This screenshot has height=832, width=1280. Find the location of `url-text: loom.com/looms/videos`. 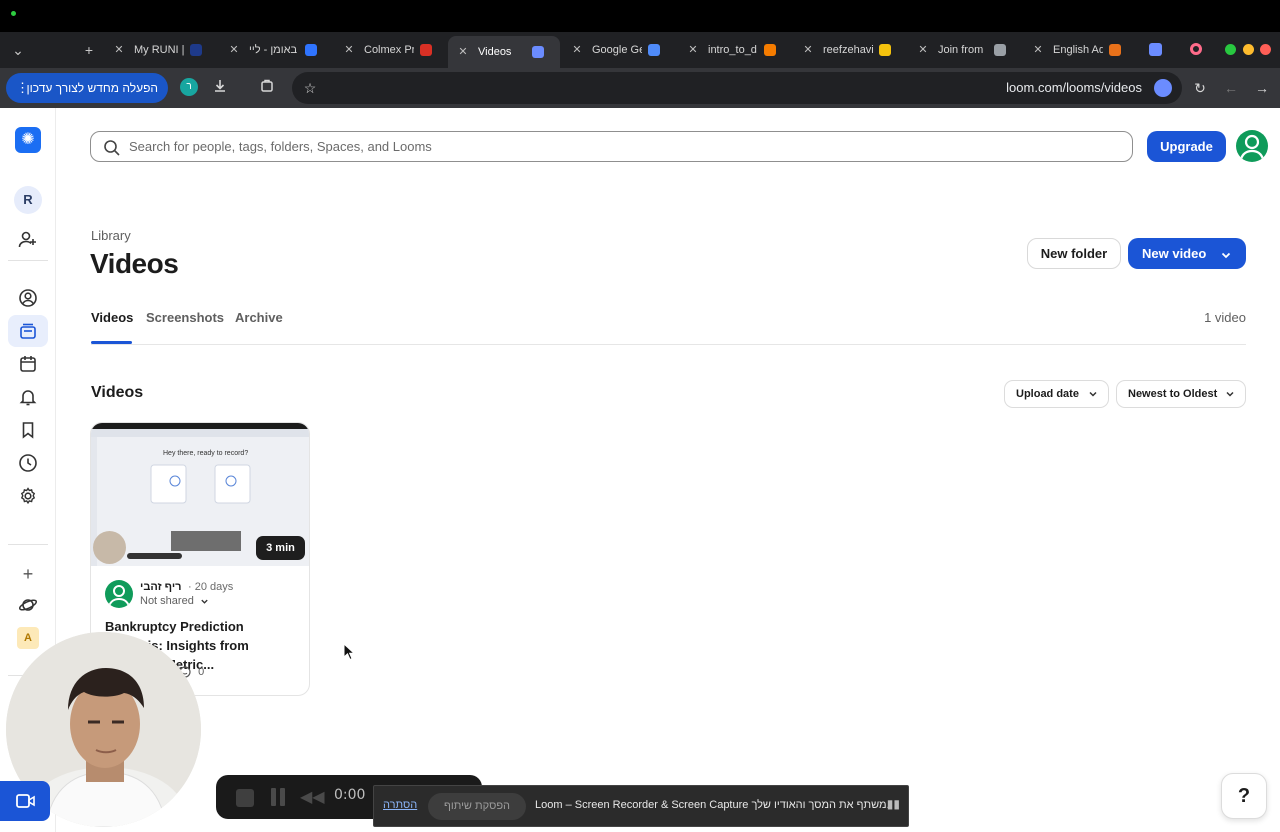

url-text: loom.com/looms/videos is located at coordinates (1074, 87).